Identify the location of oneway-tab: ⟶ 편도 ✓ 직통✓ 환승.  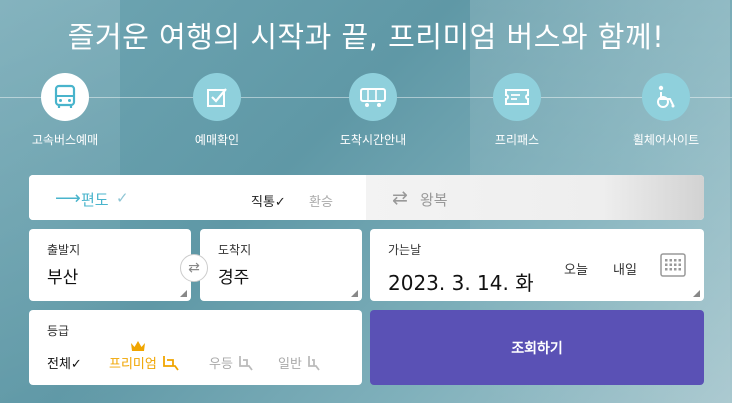
(197, 197).